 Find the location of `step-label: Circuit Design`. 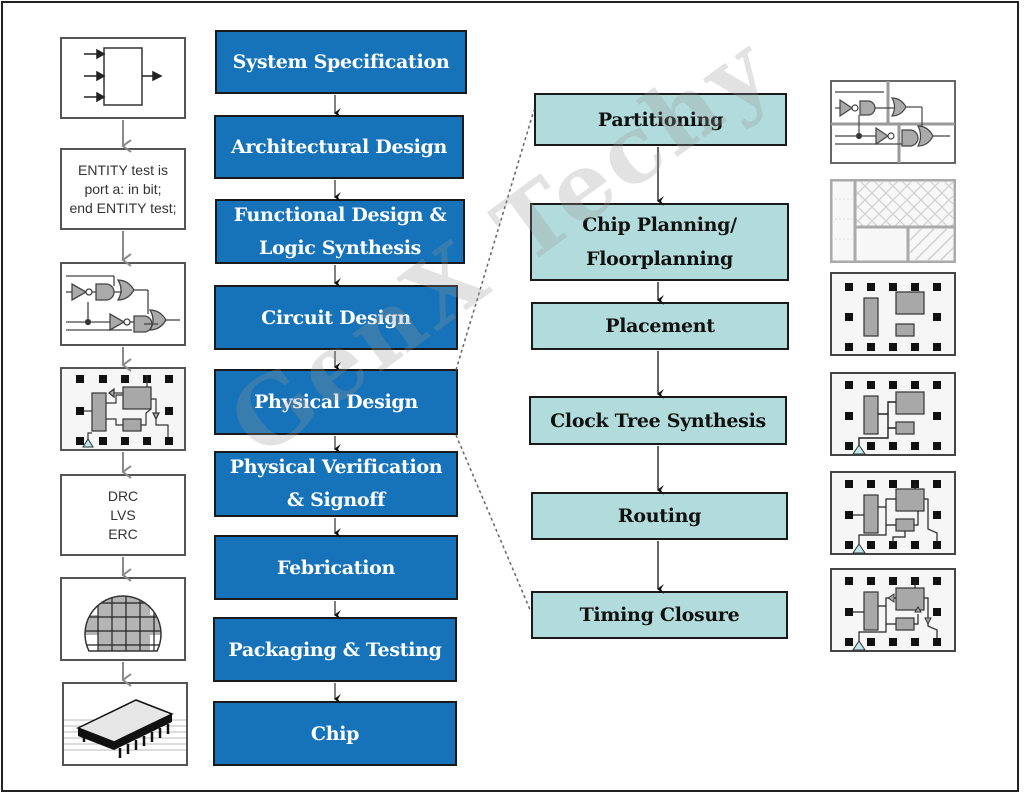

step-label: Circuit Design is located at coordinates (336, 317).